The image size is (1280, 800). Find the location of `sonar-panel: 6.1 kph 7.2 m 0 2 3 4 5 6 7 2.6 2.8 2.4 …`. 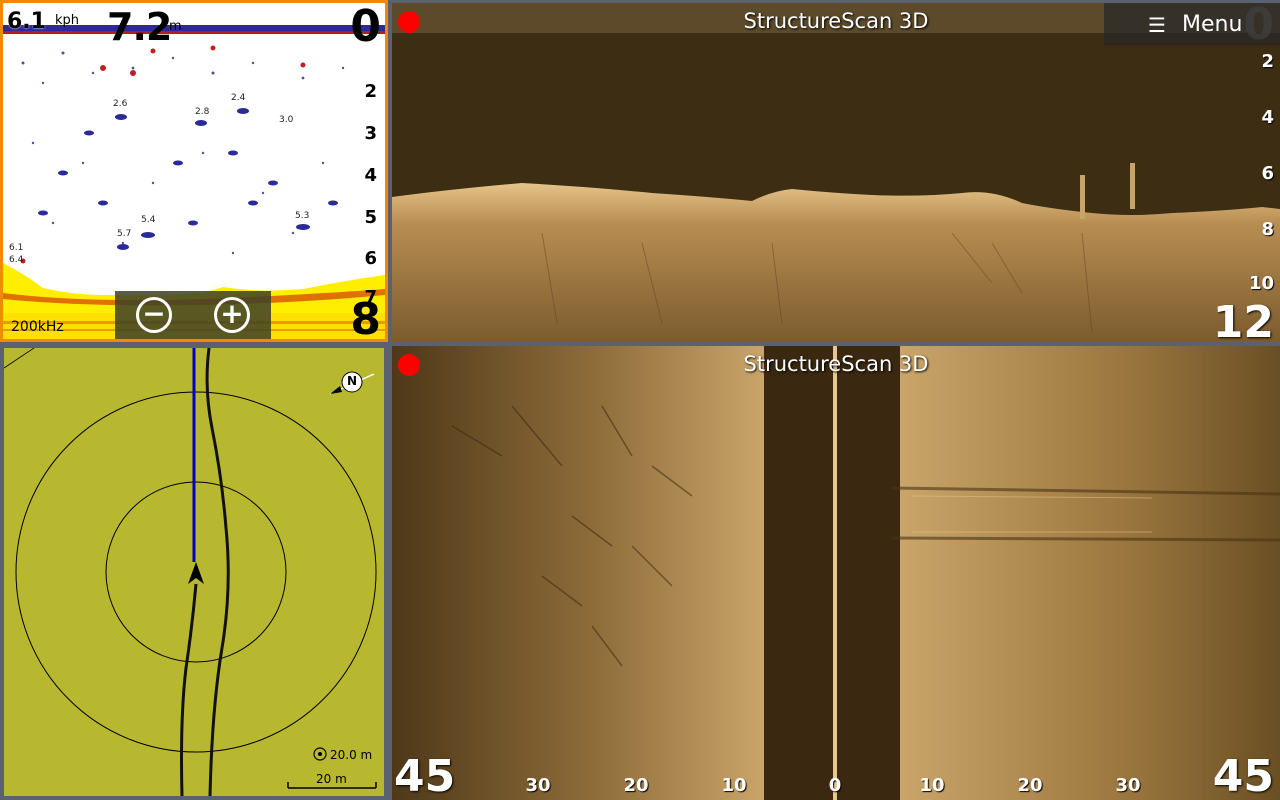

sonar-panel: 6.1 kph 7.2 m 0 2 3 4 5 6 7 2.6 2.8 2.4 … is located at coordinates (194, 171).